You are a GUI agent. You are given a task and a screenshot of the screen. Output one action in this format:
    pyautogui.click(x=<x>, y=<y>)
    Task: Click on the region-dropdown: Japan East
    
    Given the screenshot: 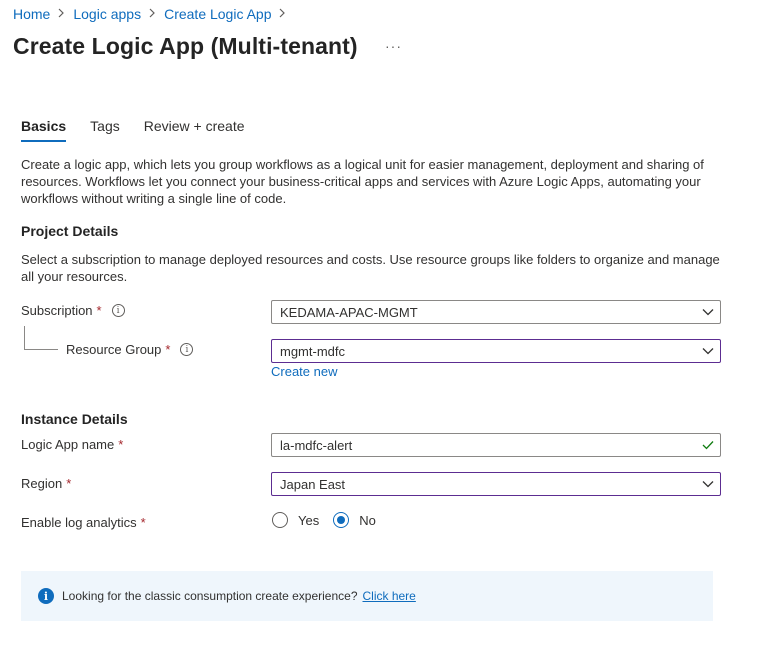 What is the action you would take?
    pyautogui.click(x=496, y=484)
    